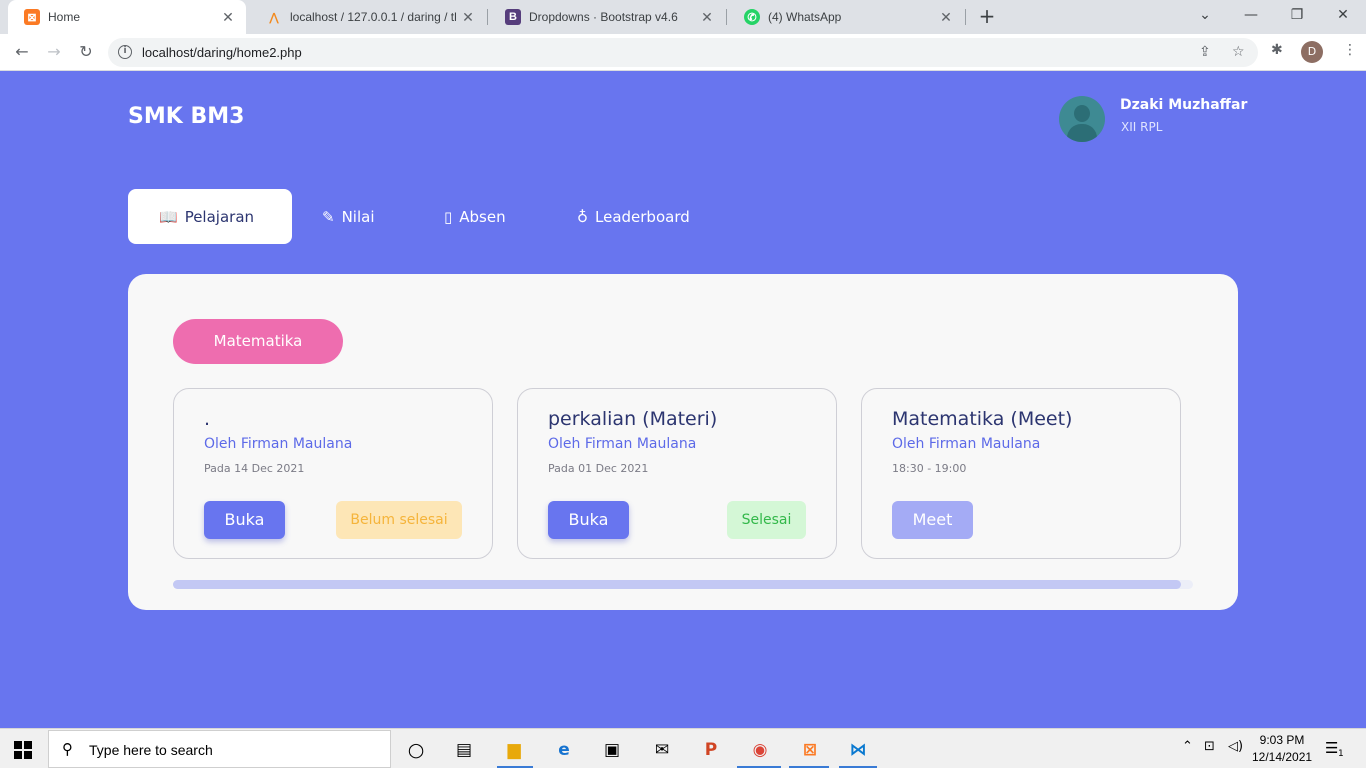 This screenshot has width=1366, height=768. I want to click on chart-edit-icon: ✎, so click(328, 216).